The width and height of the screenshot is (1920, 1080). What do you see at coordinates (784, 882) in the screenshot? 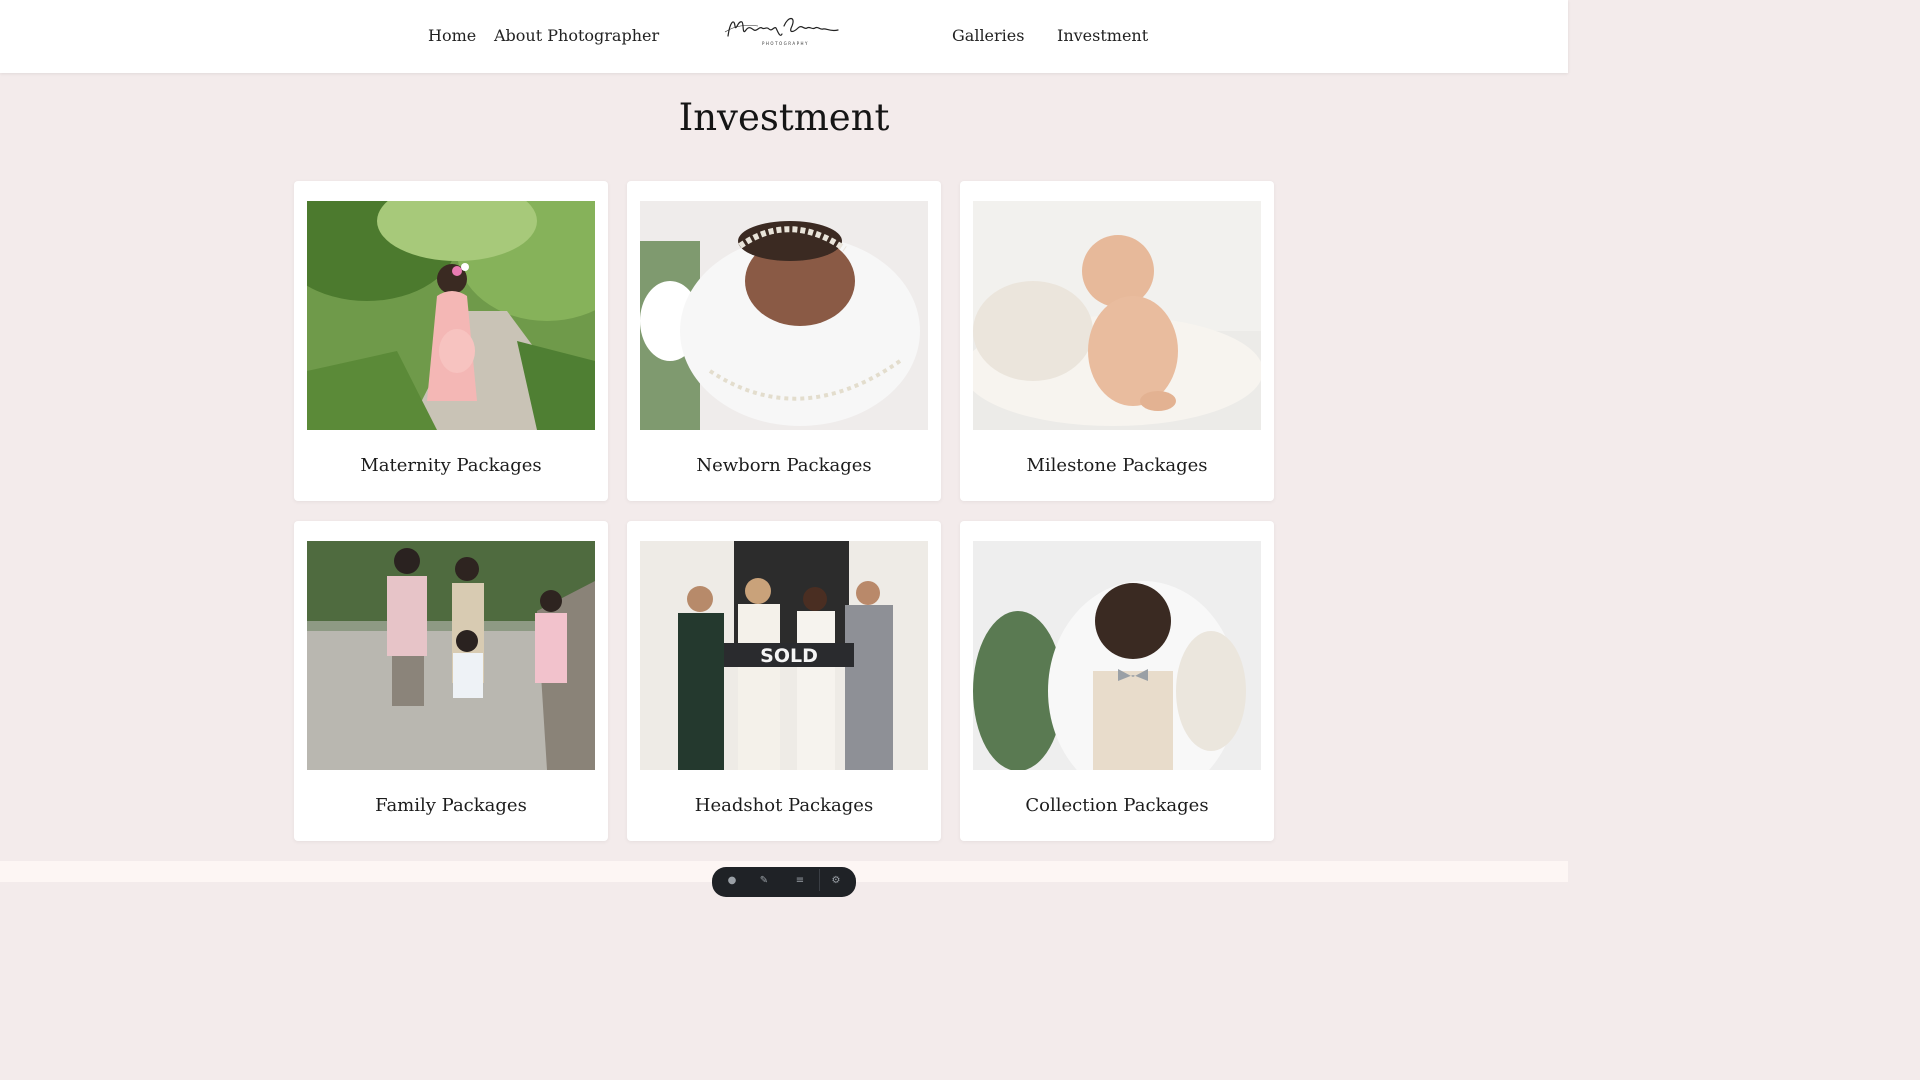
I see `floating-toolbar: ● ✎ ≡ ⚙` at bounding box center [784, 882].